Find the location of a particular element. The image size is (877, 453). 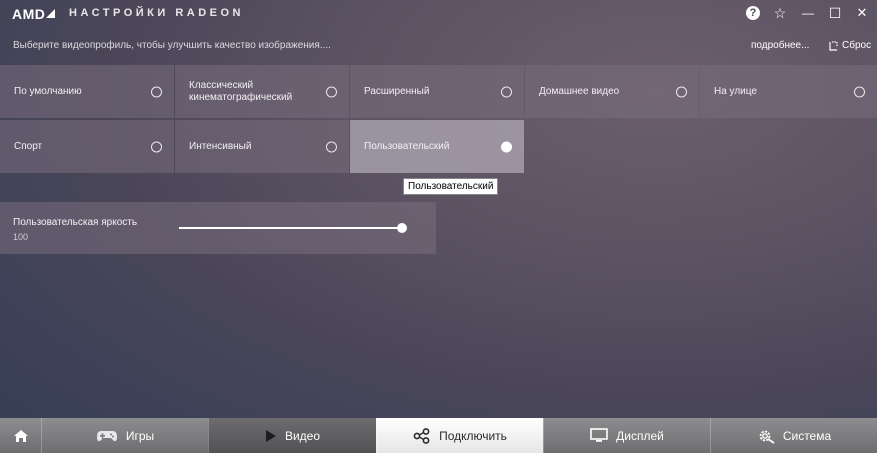

profile-tile-extended: Расширенный is located at coordinates (437, 91).